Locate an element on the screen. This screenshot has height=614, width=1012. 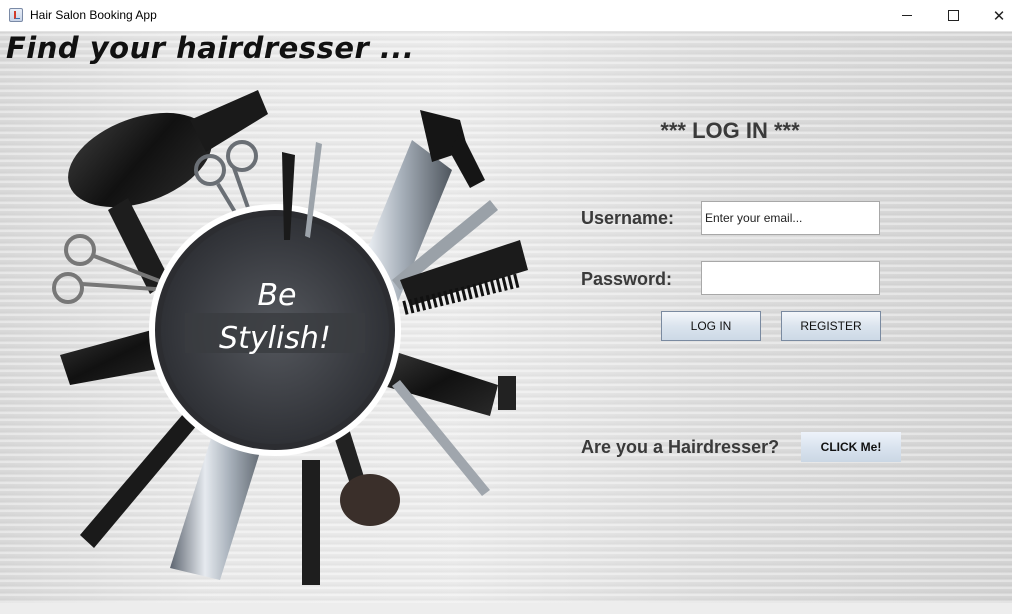
close-icon: ✕ is located at coordinates (999, 15).